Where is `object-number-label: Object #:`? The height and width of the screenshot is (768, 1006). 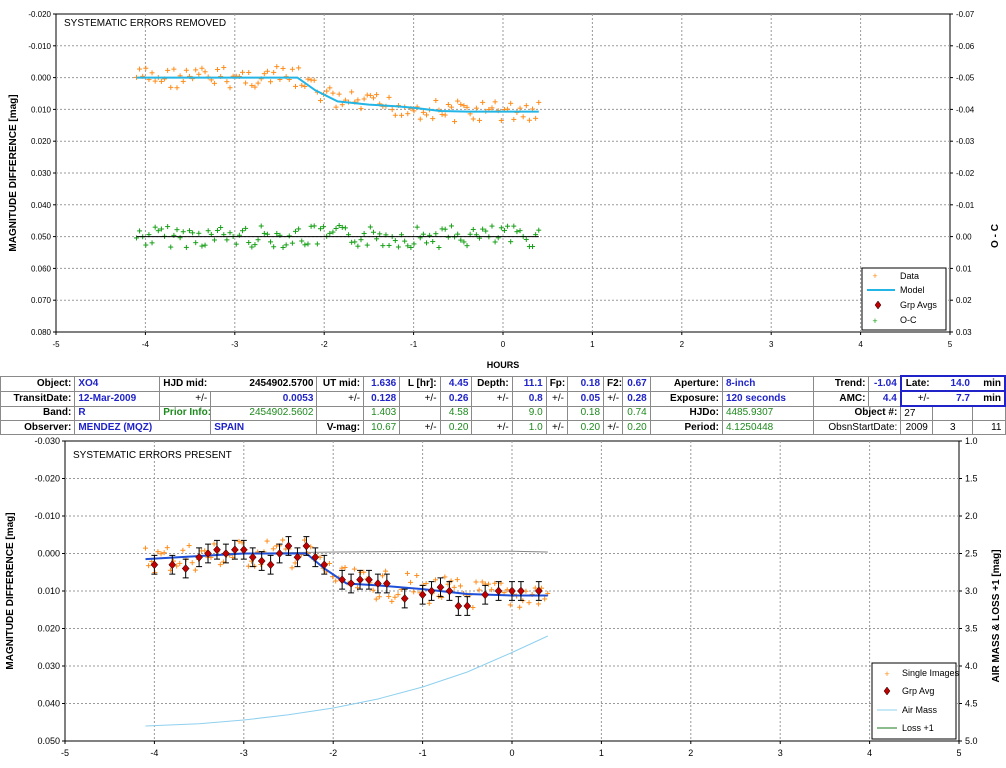
object-number-label: Object #: is located at coordinates (857, 413).